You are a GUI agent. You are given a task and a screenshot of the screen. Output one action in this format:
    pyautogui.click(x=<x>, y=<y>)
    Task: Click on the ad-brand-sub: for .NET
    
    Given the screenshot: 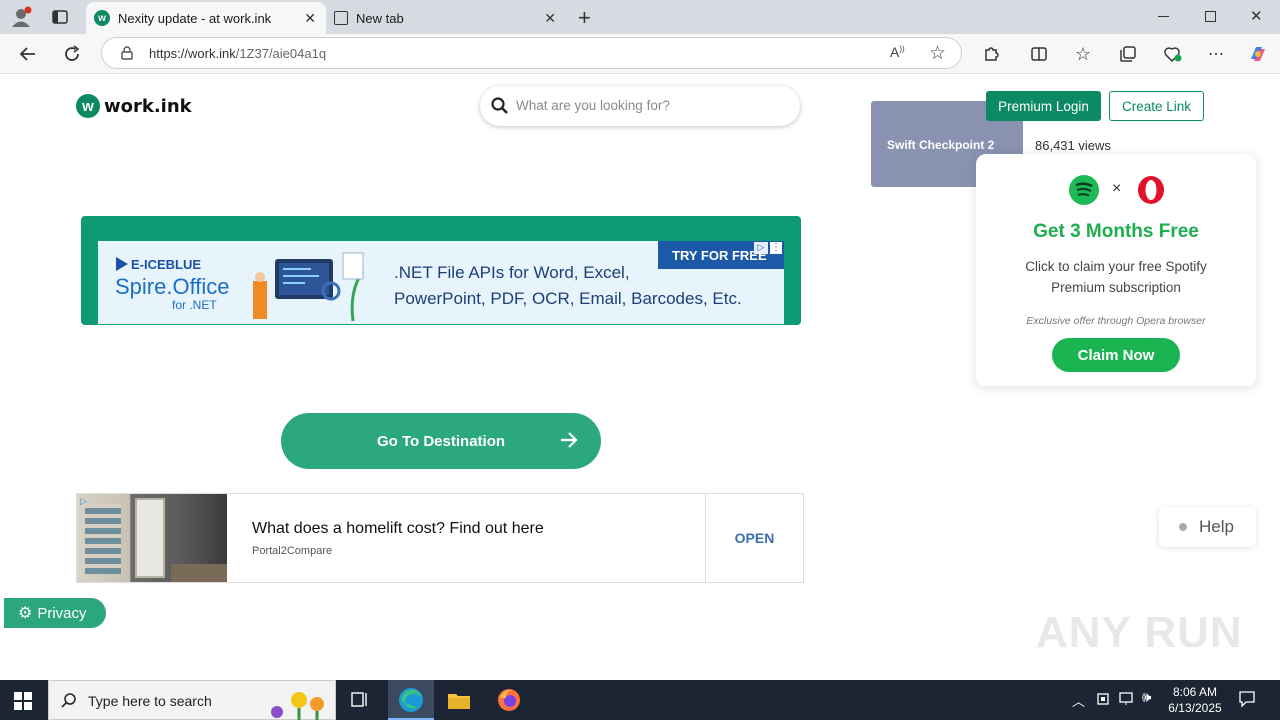 What is the action you would take?
    pyautogui.click(x=194, y=305)
    